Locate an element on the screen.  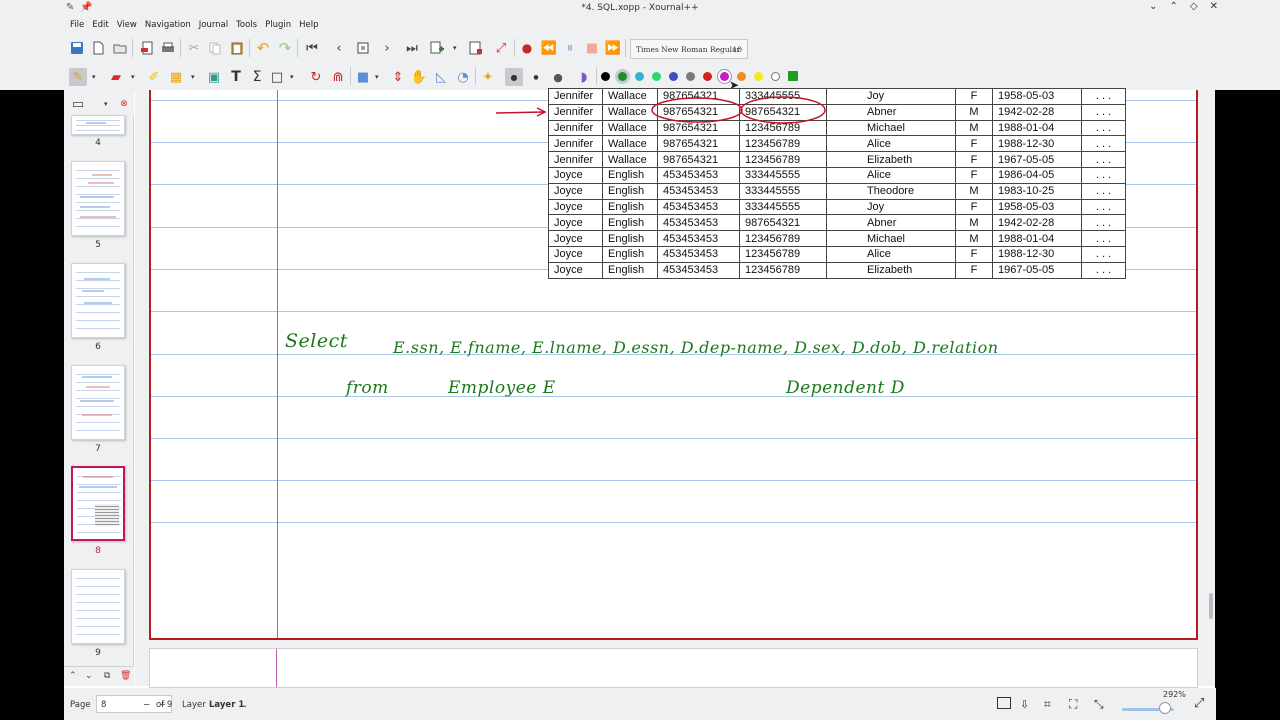
zoom-page-icon: ⛶ is located at coordinates (1073, 704).